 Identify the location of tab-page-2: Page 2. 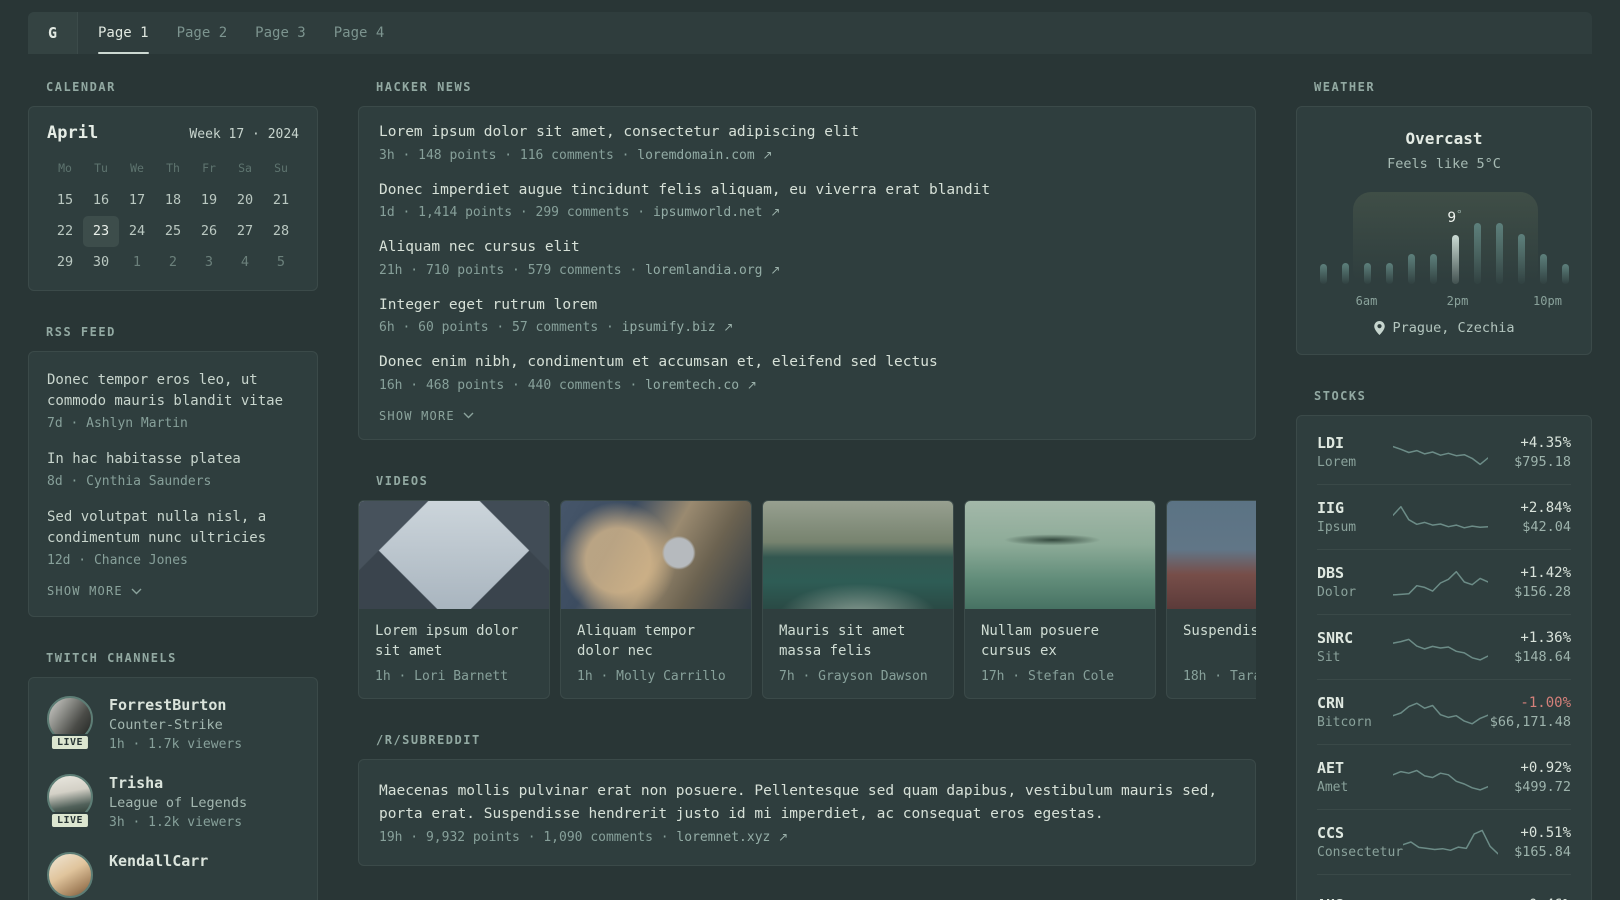
(202, 33).